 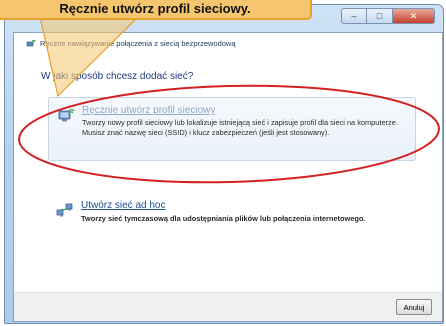 What do you see at coordinates (31, 43) in the screenshot?
I see `wireless-network-icon` at bounding box center [31, 43].